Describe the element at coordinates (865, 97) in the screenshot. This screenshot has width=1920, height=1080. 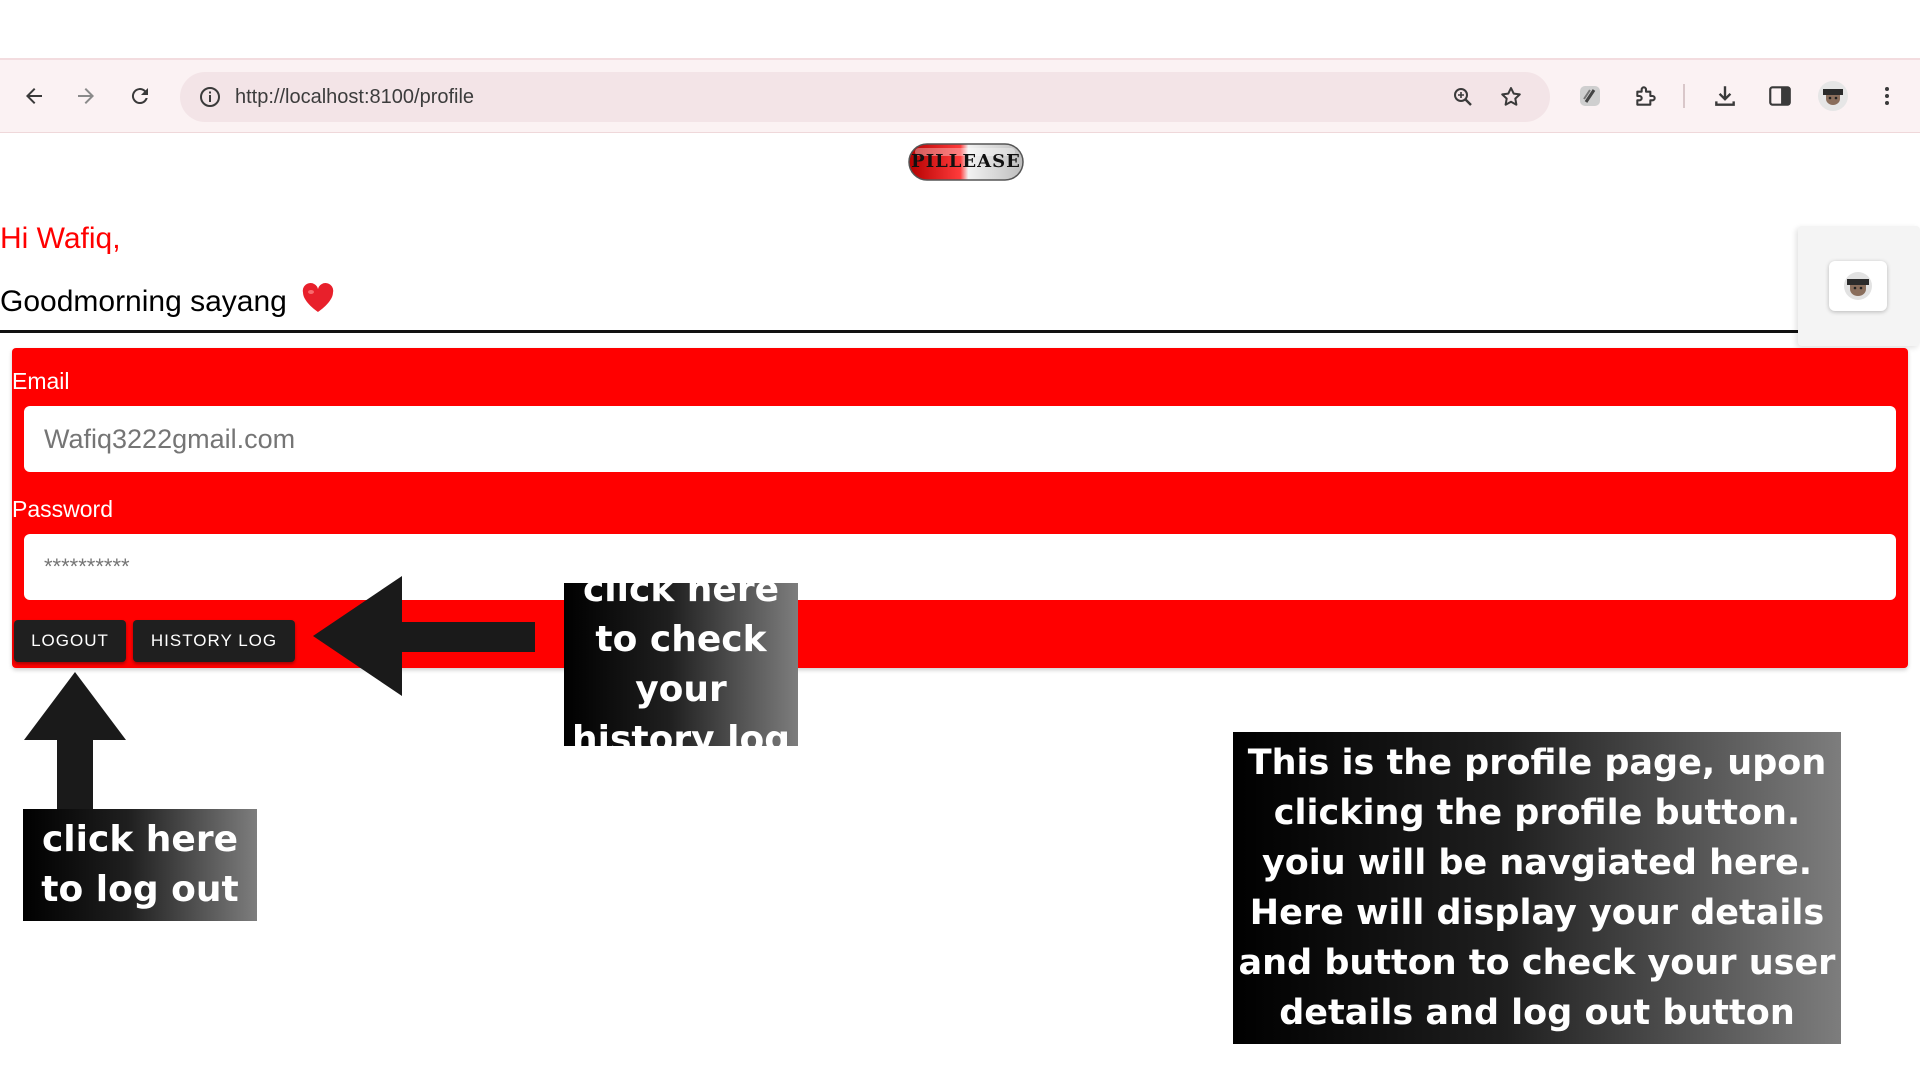
I see `address-bar: http://localhost:8100/profile` at that location.